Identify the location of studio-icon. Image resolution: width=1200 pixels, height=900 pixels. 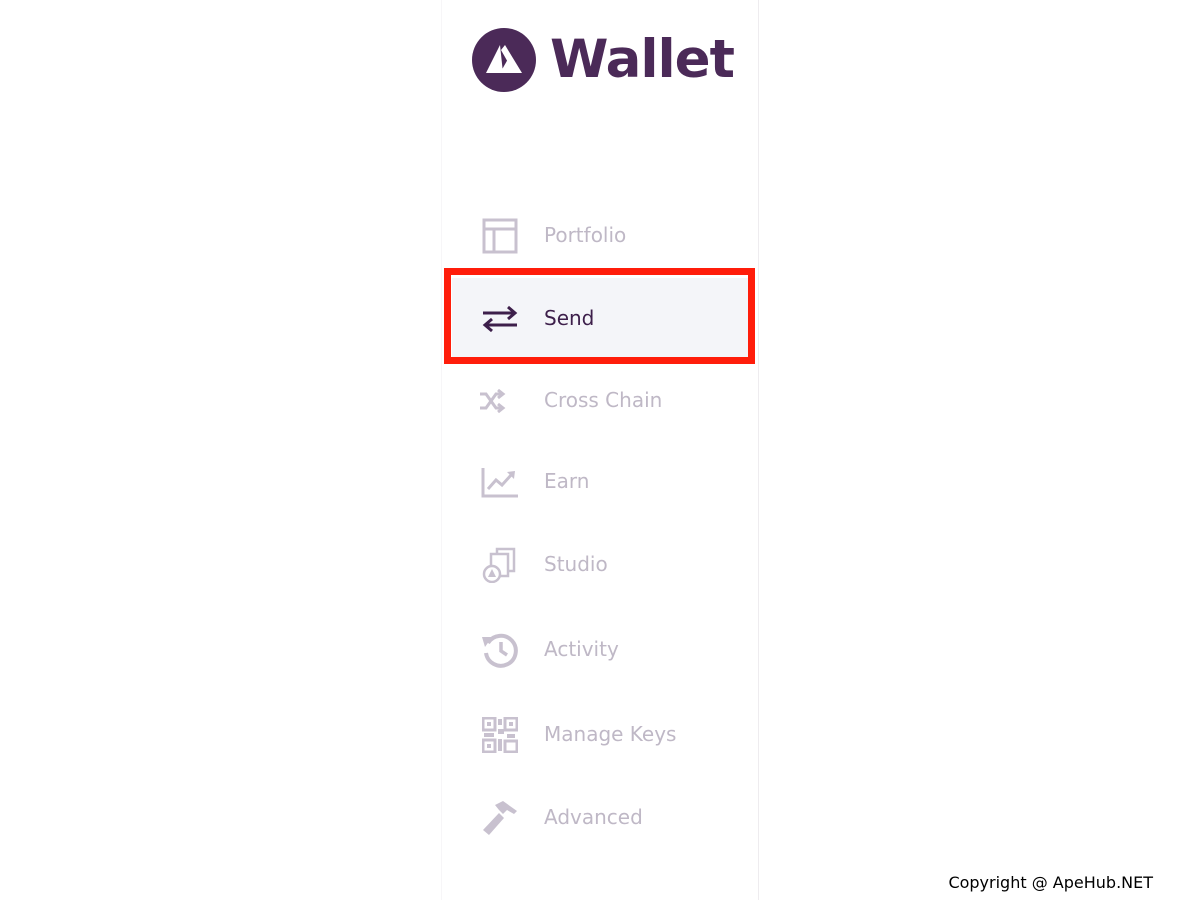
(500, 565).